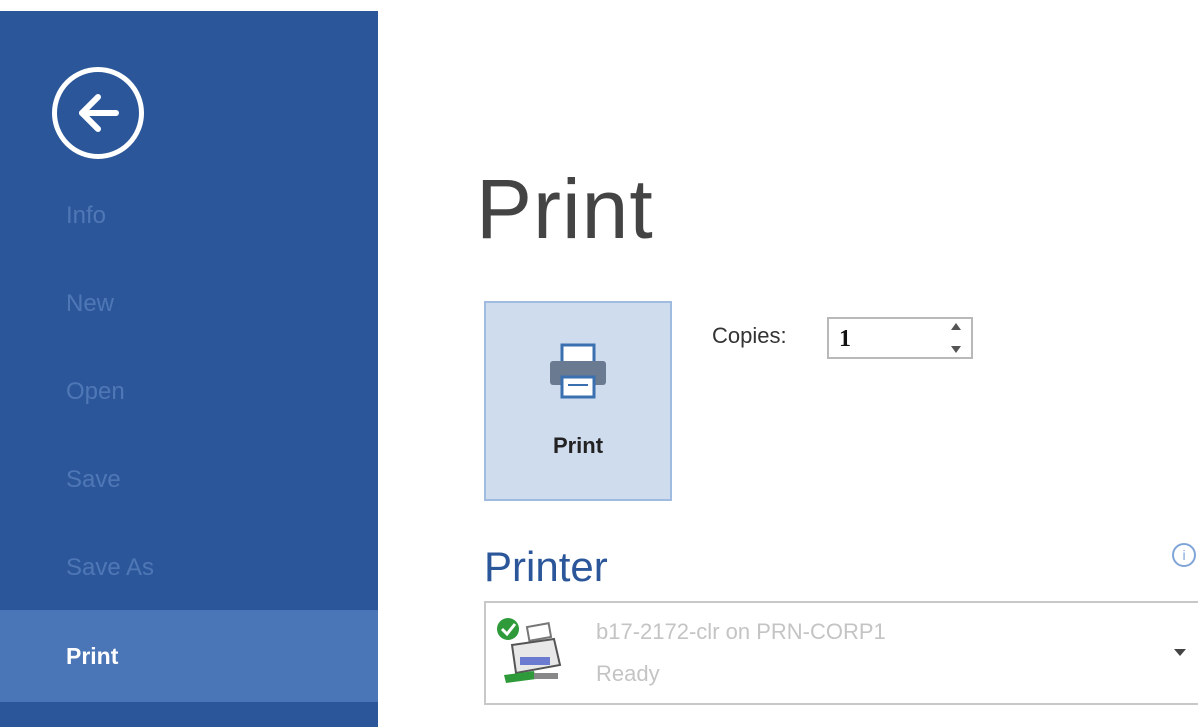 The width and height of the screenshot is (1198, 727). What do you see at coordinates (628, 673) in the screenshot?
I see `printer-status: Ready` at bounding box center [628, 673].